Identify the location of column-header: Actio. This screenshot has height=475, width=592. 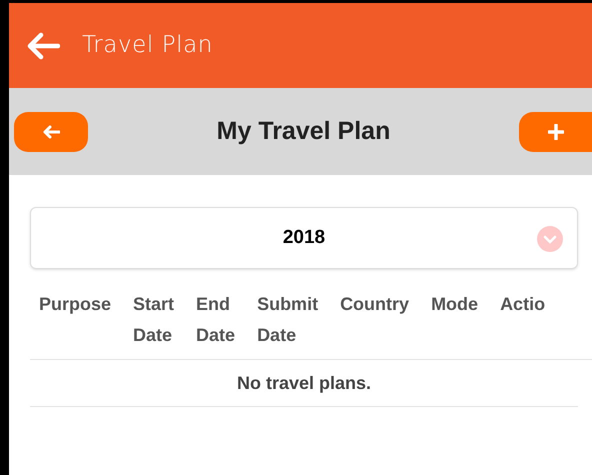
(522, 304).